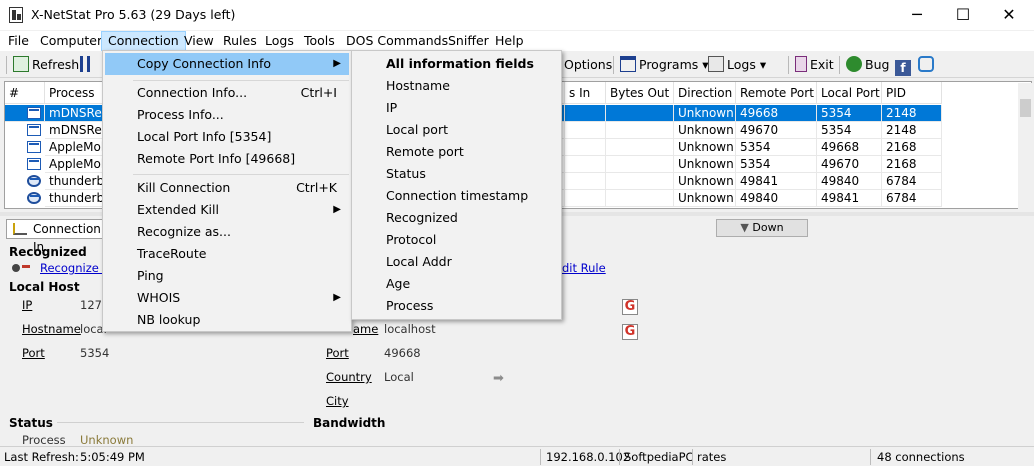  Describe the element at coordinates (227, 137) in the screenshot. I see `menu-item-local-port-info: Local Port Info [5354]` at that location.